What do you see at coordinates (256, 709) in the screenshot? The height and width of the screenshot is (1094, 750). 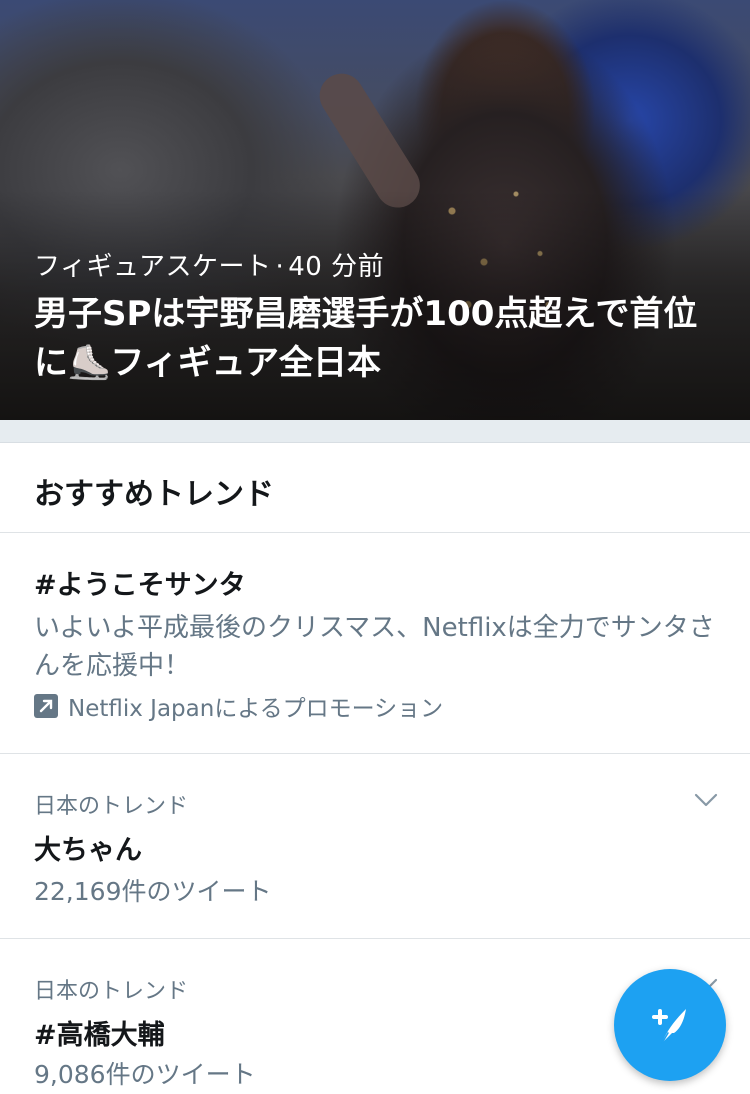 I see `promoted-by-label: Netflix Japanによるプロモーション` at bounding box center [256, 709].